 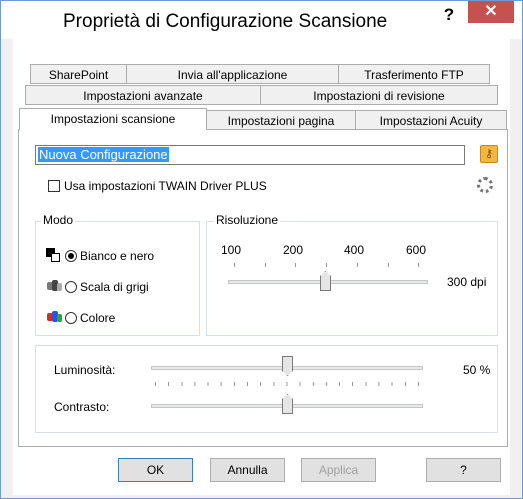 I want to click on tab-impostazioni-scansione: Impostazioni scansione, so click(x=113, y=119).